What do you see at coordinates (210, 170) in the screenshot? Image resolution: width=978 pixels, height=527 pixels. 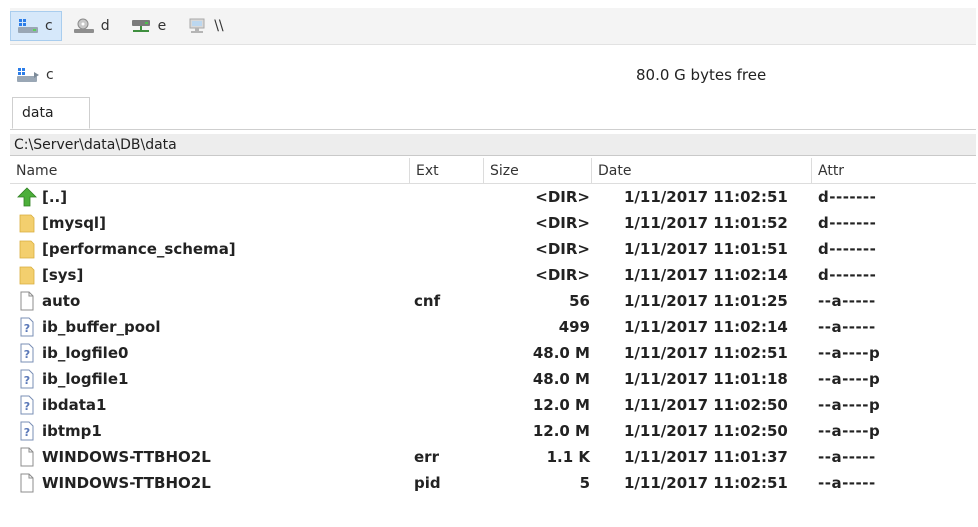 I see `column-header-name: Name` at bounding box center [210, 170].